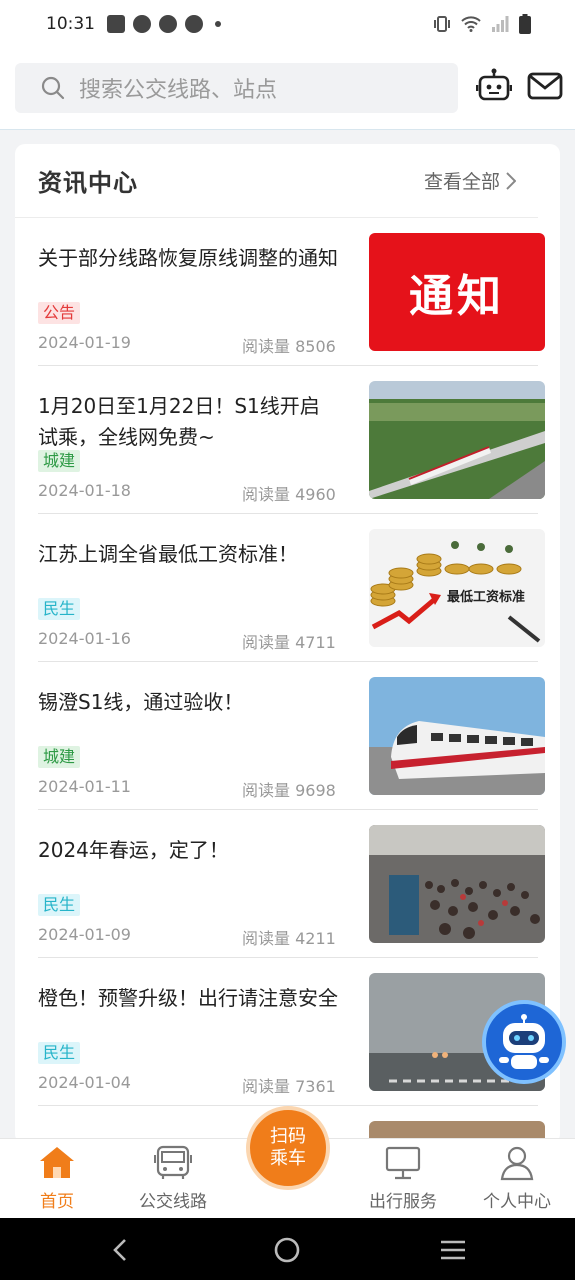 The height and width of the screenshot is (1280, 575). Describe the element at coordinates (57, 1202) in the screenshot. I see `tab-home-label: 首页` at that location.